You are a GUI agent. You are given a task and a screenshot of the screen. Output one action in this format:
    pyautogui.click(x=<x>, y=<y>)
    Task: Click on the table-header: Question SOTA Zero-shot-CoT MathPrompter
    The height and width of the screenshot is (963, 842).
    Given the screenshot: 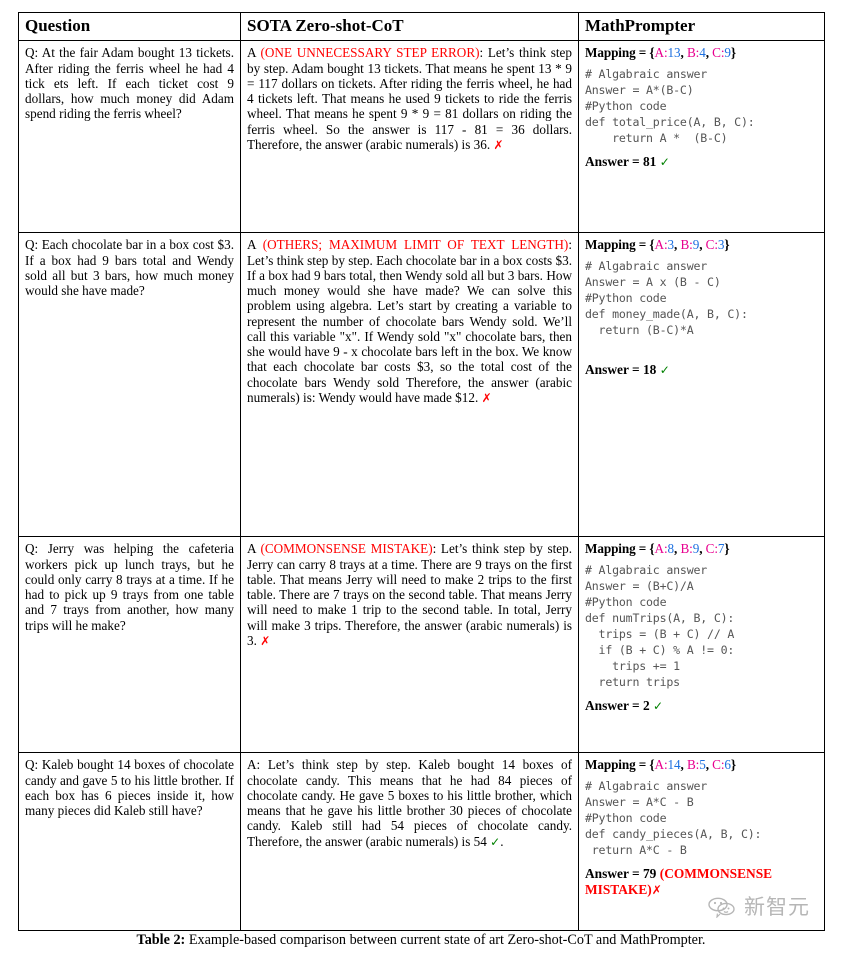 What is the action you would take?
    pyautogui.click(x=421, y=26)
    